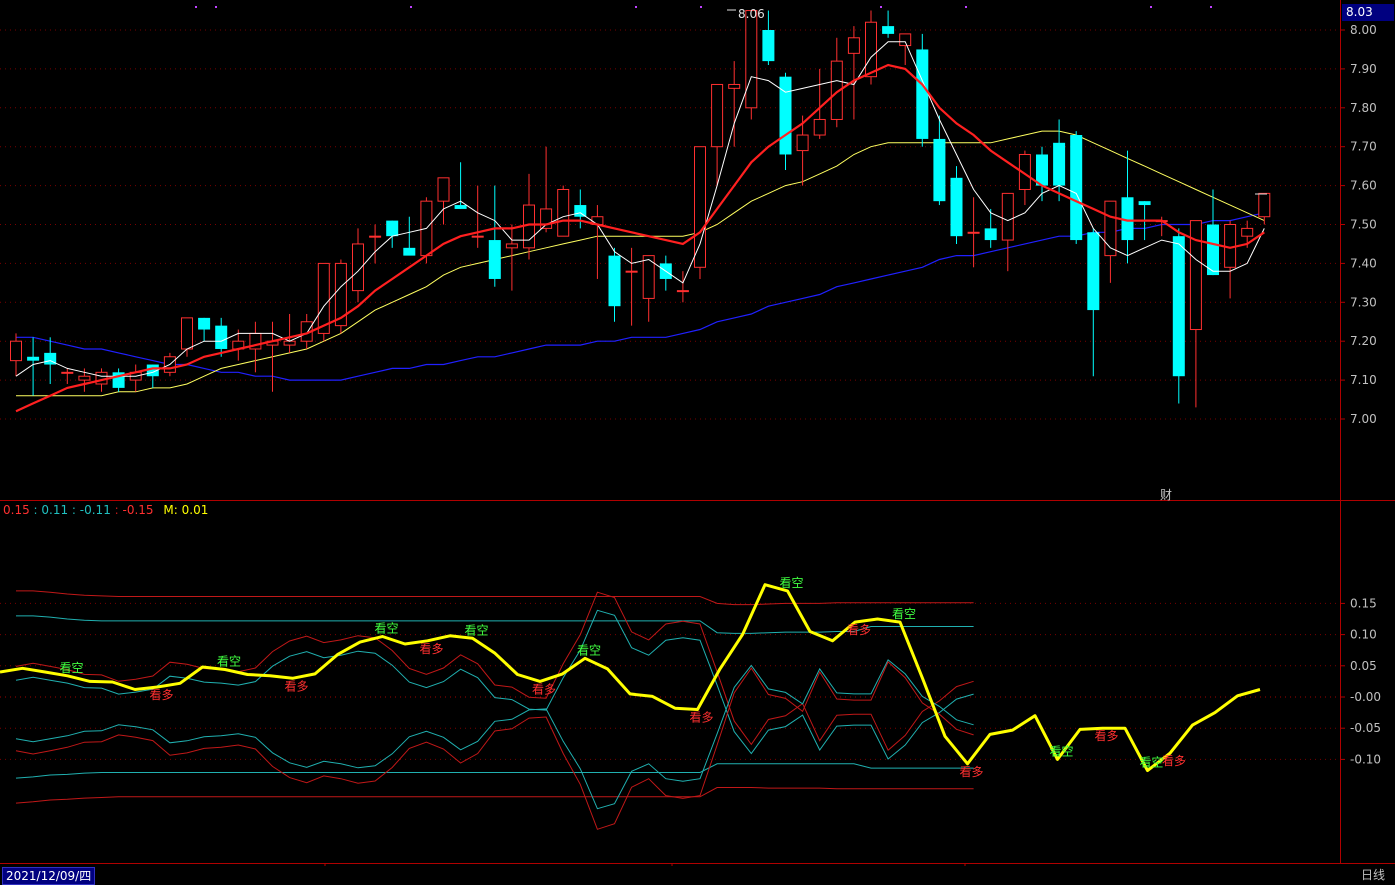 Image resolution: width=1395 pixels, height=885 pixels. What do you see at coordinates (494, 734) in the screenshot?
I see `env-cyan-lower` at bounding box center [494, 734].